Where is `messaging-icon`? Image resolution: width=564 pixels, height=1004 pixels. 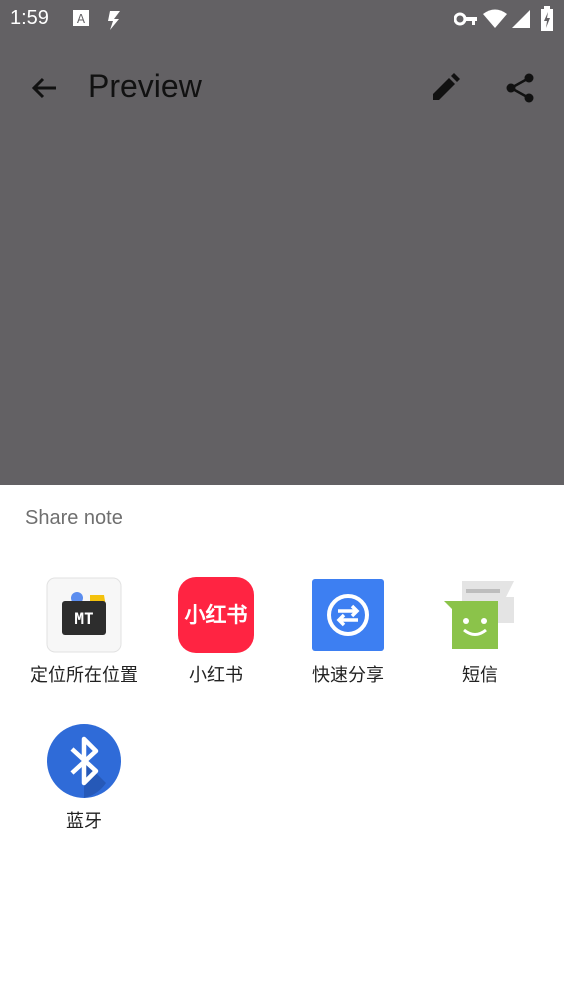
messaging-icon is located at coordinates (479, 615).